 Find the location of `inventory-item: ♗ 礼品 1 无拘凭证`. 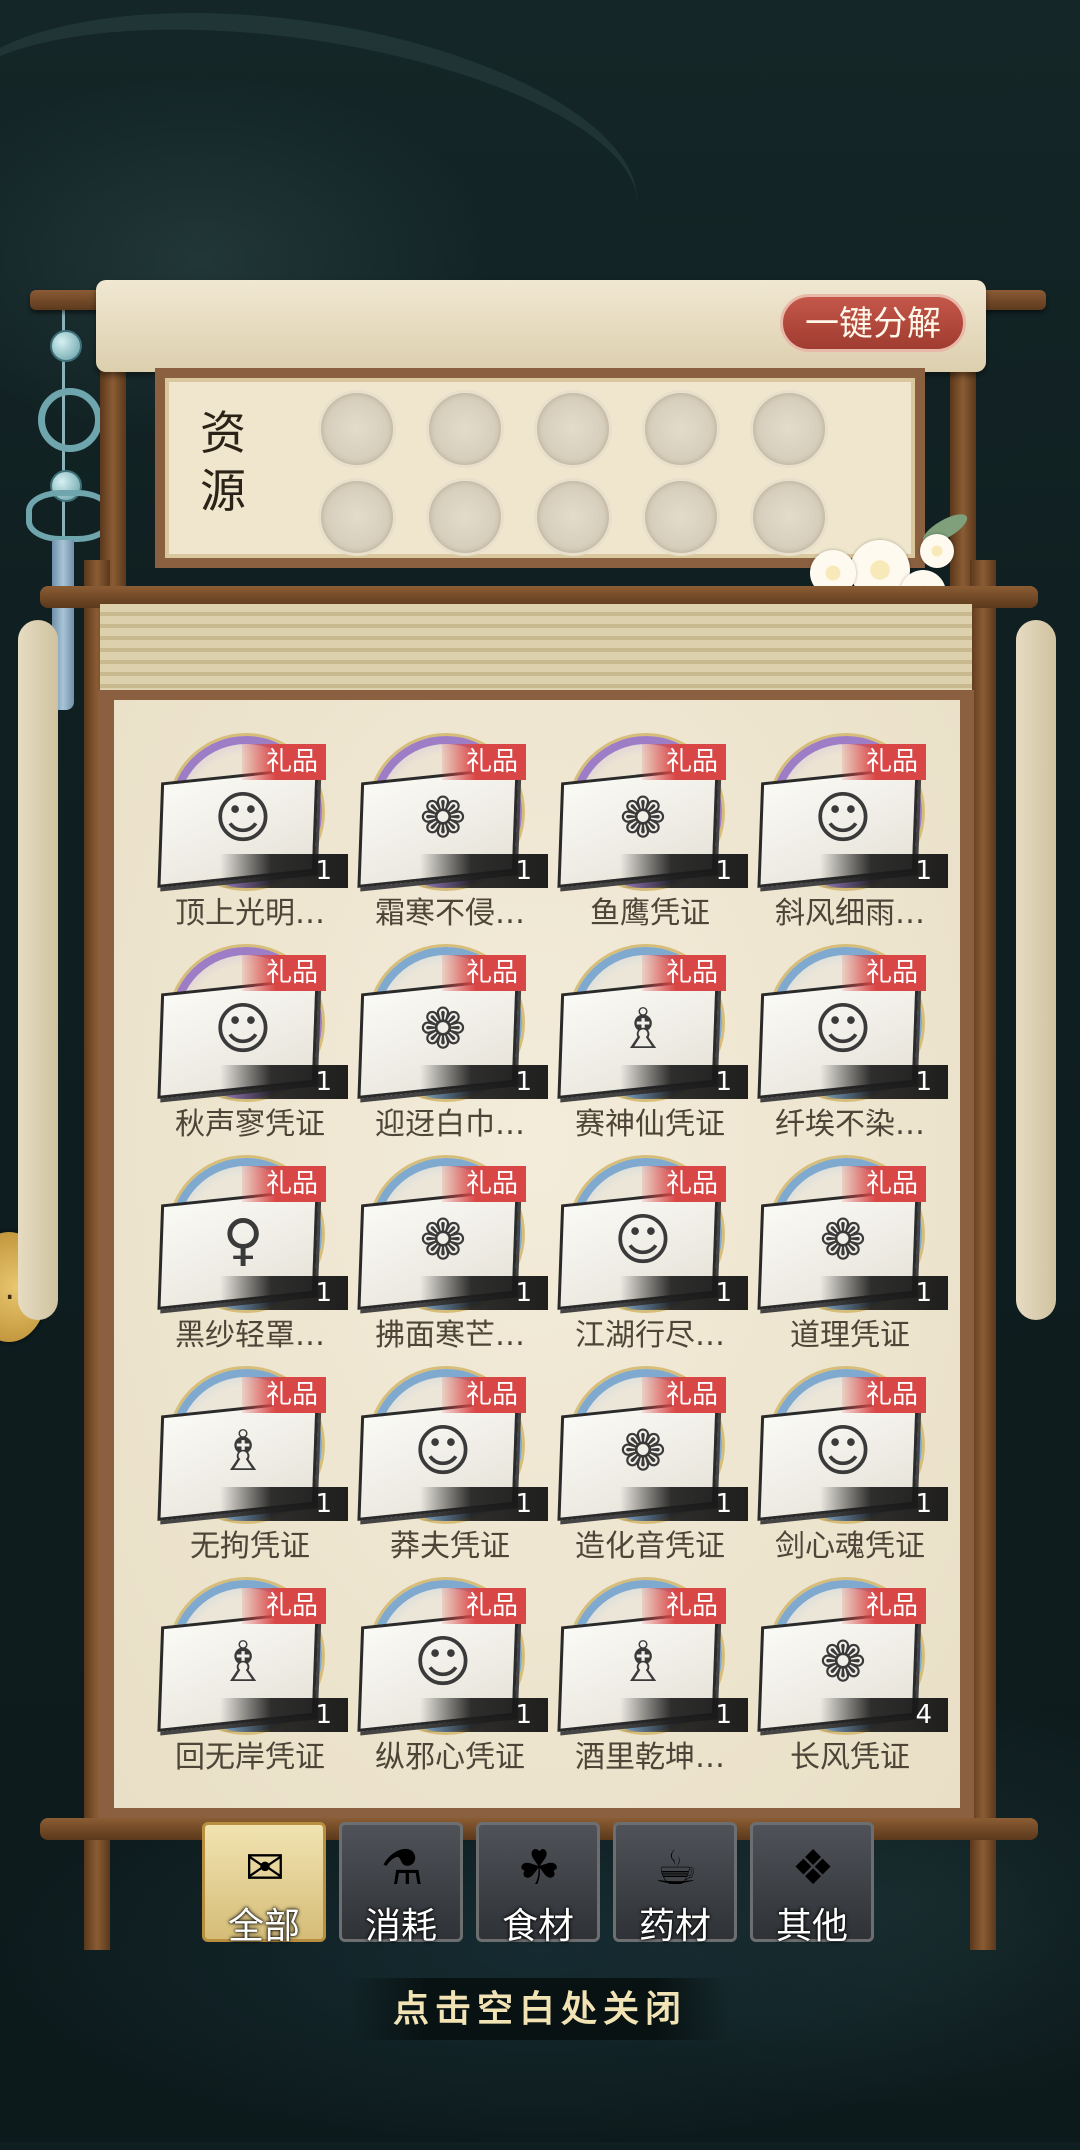

inventory-item: ♗ 礼品 1 无拘凭证 is located at coordinates (250, 1460).